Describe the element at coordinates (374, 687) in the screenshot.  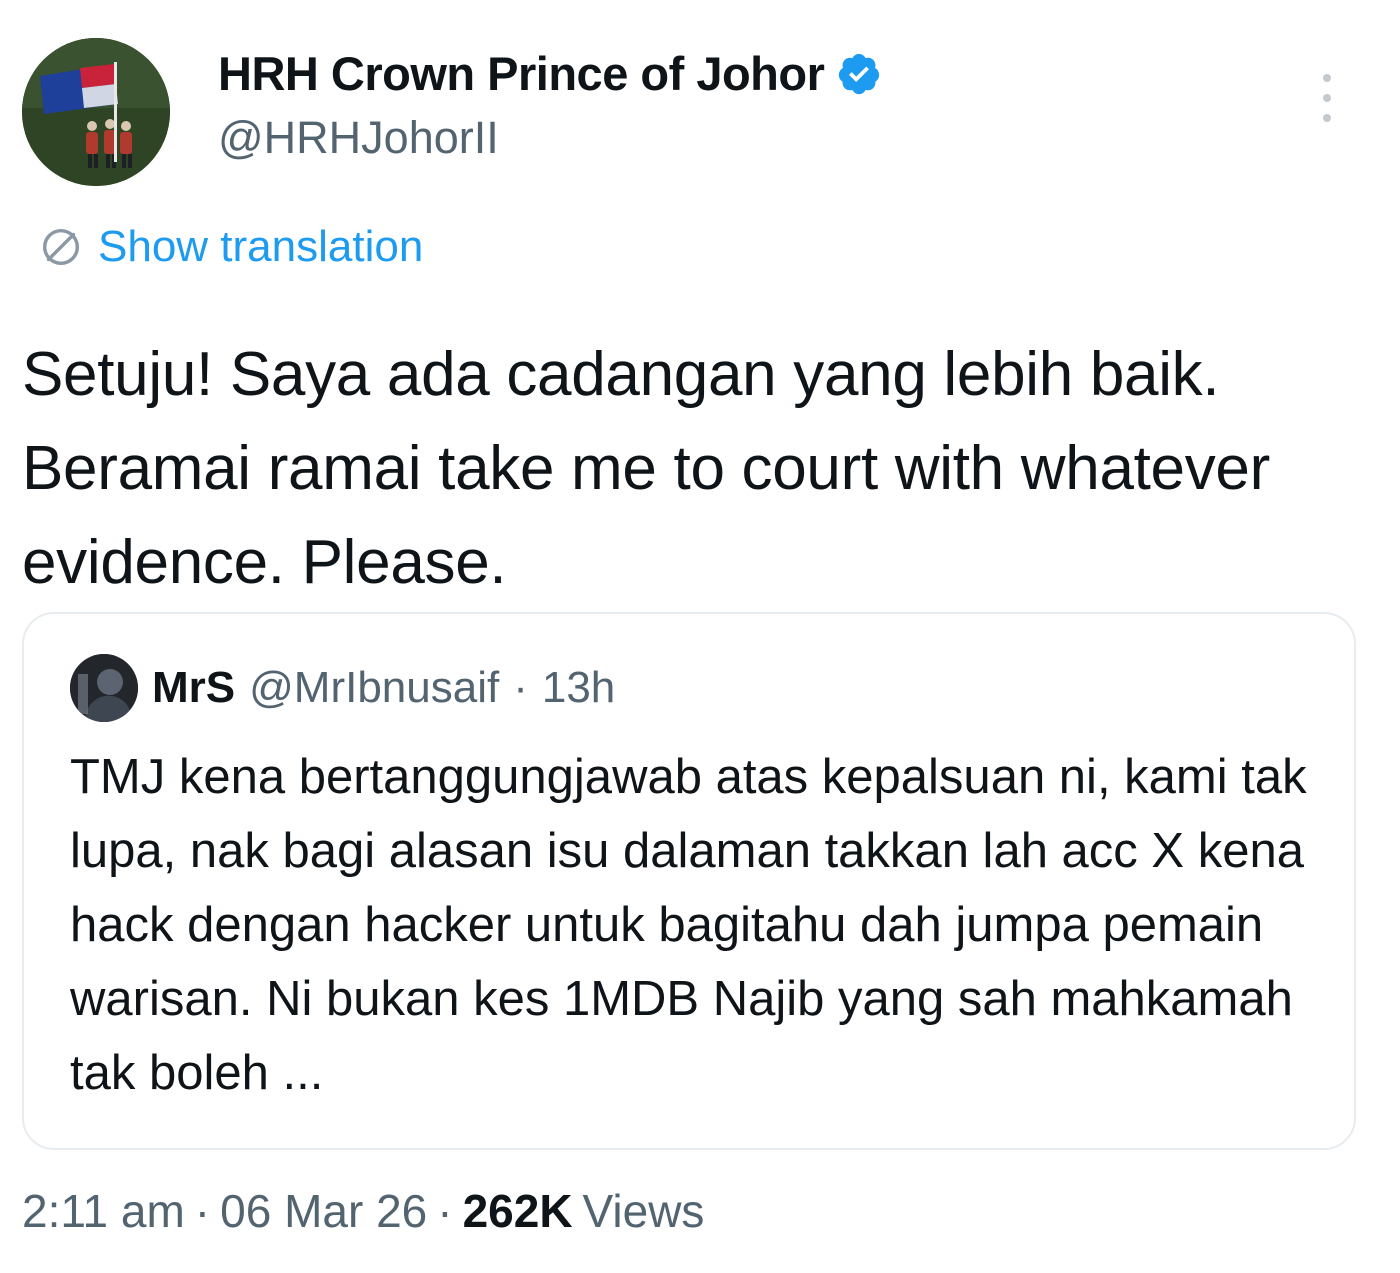
I see `quoted-author-handle: @MrIbnusaif` at that location.